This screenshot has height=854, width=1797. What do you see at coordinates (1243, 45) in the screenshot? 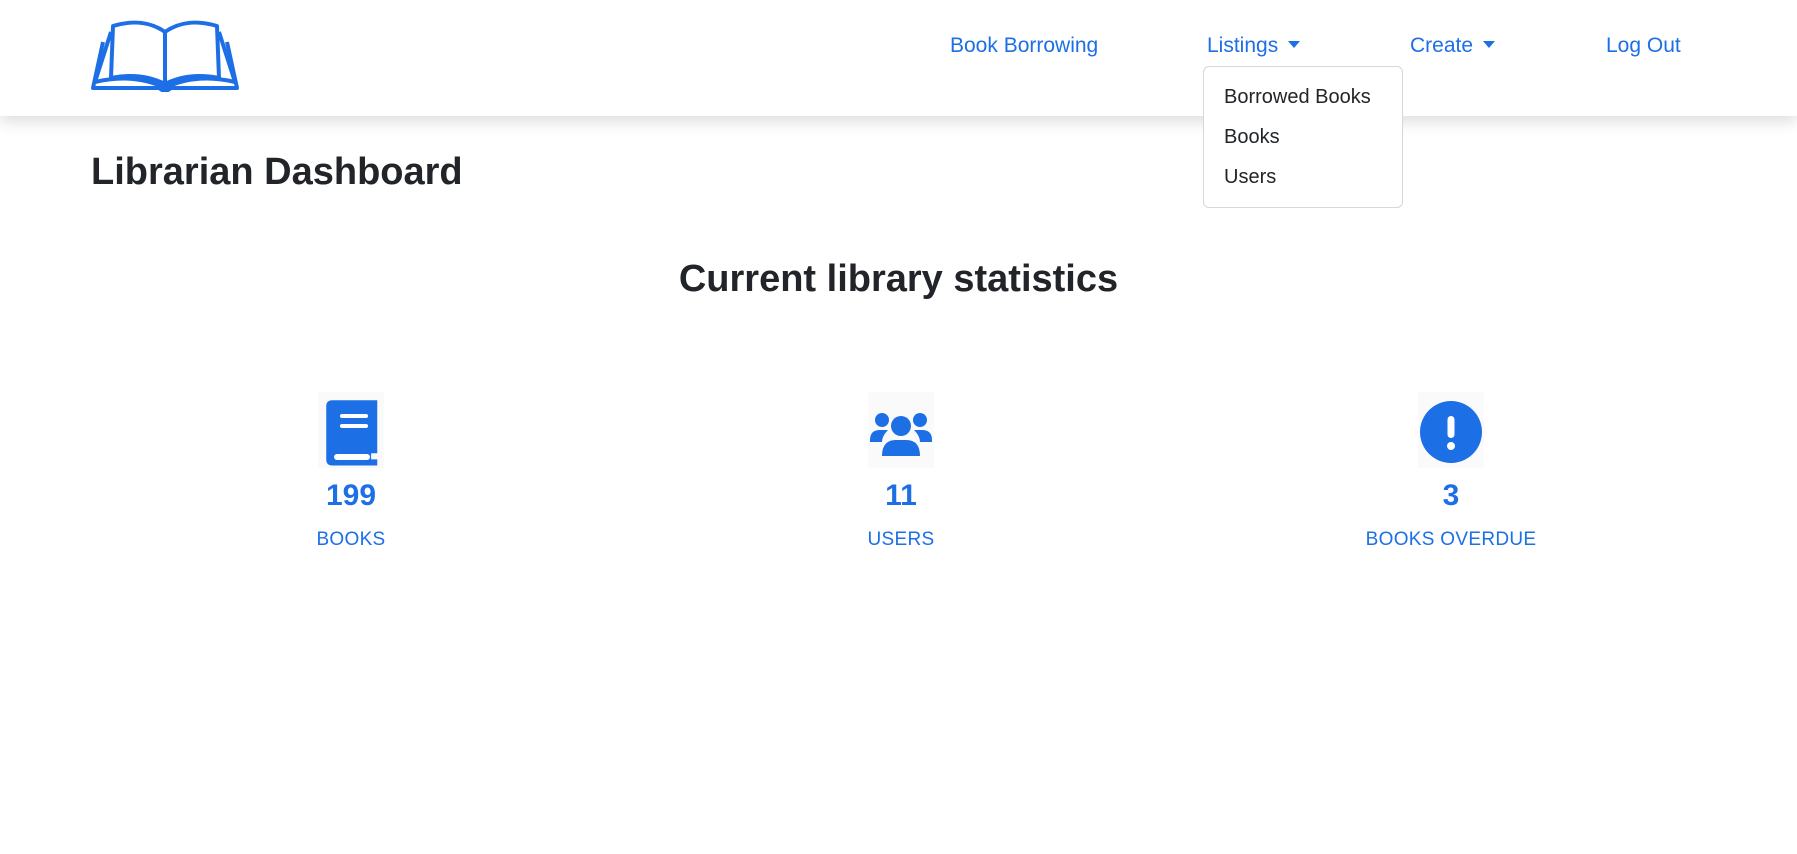
I see `nav-listings-label: Listings` at bounding box center [1243, 45].